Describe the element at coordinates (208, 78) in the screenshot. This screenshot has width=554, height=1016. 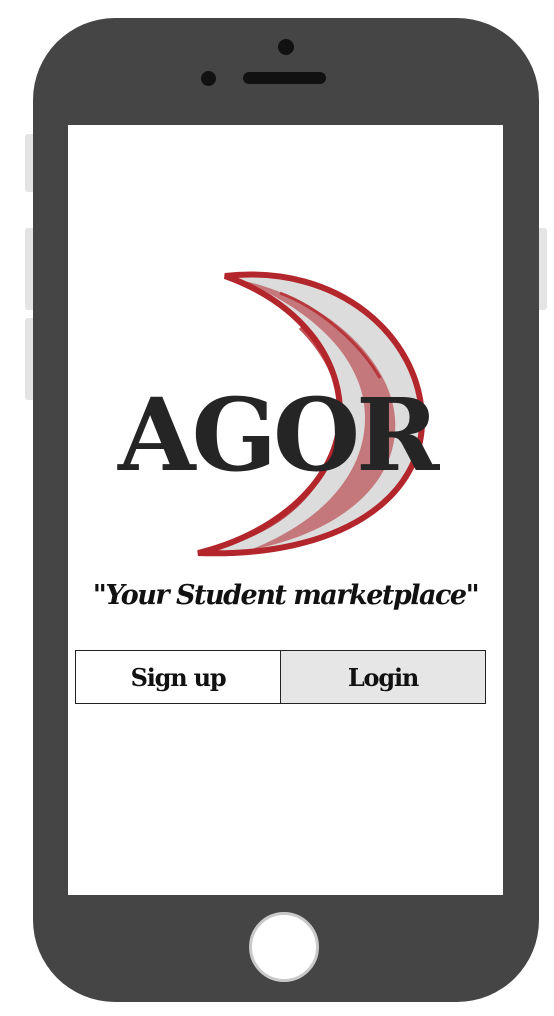
I see `proximity-sensor-icon` at that location.